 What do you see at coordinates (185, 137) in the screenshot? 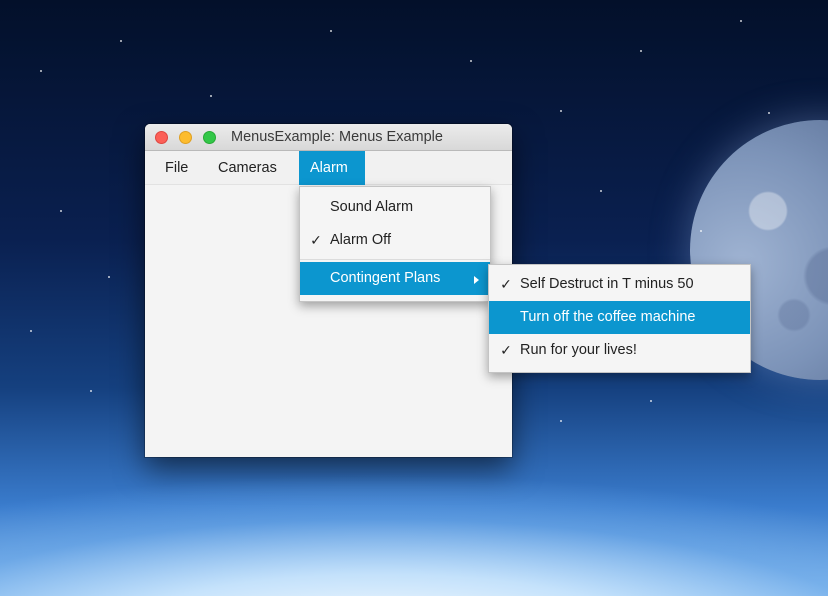
I see `minimize-window-button` at bounding box center [185, 137].